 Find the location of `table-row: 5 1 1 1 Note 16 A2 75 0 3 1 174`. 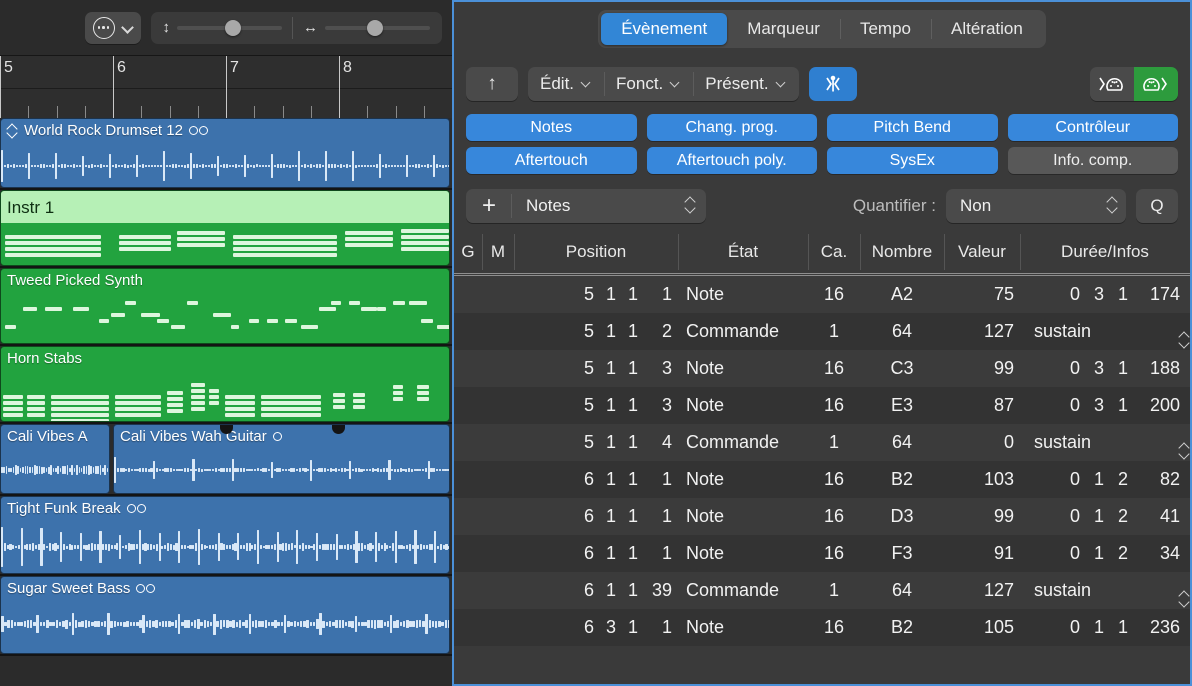

table-row: 5 1 1 1 Note 16 A2 75 0 3 1 174 is located at coordinates (822, 294).